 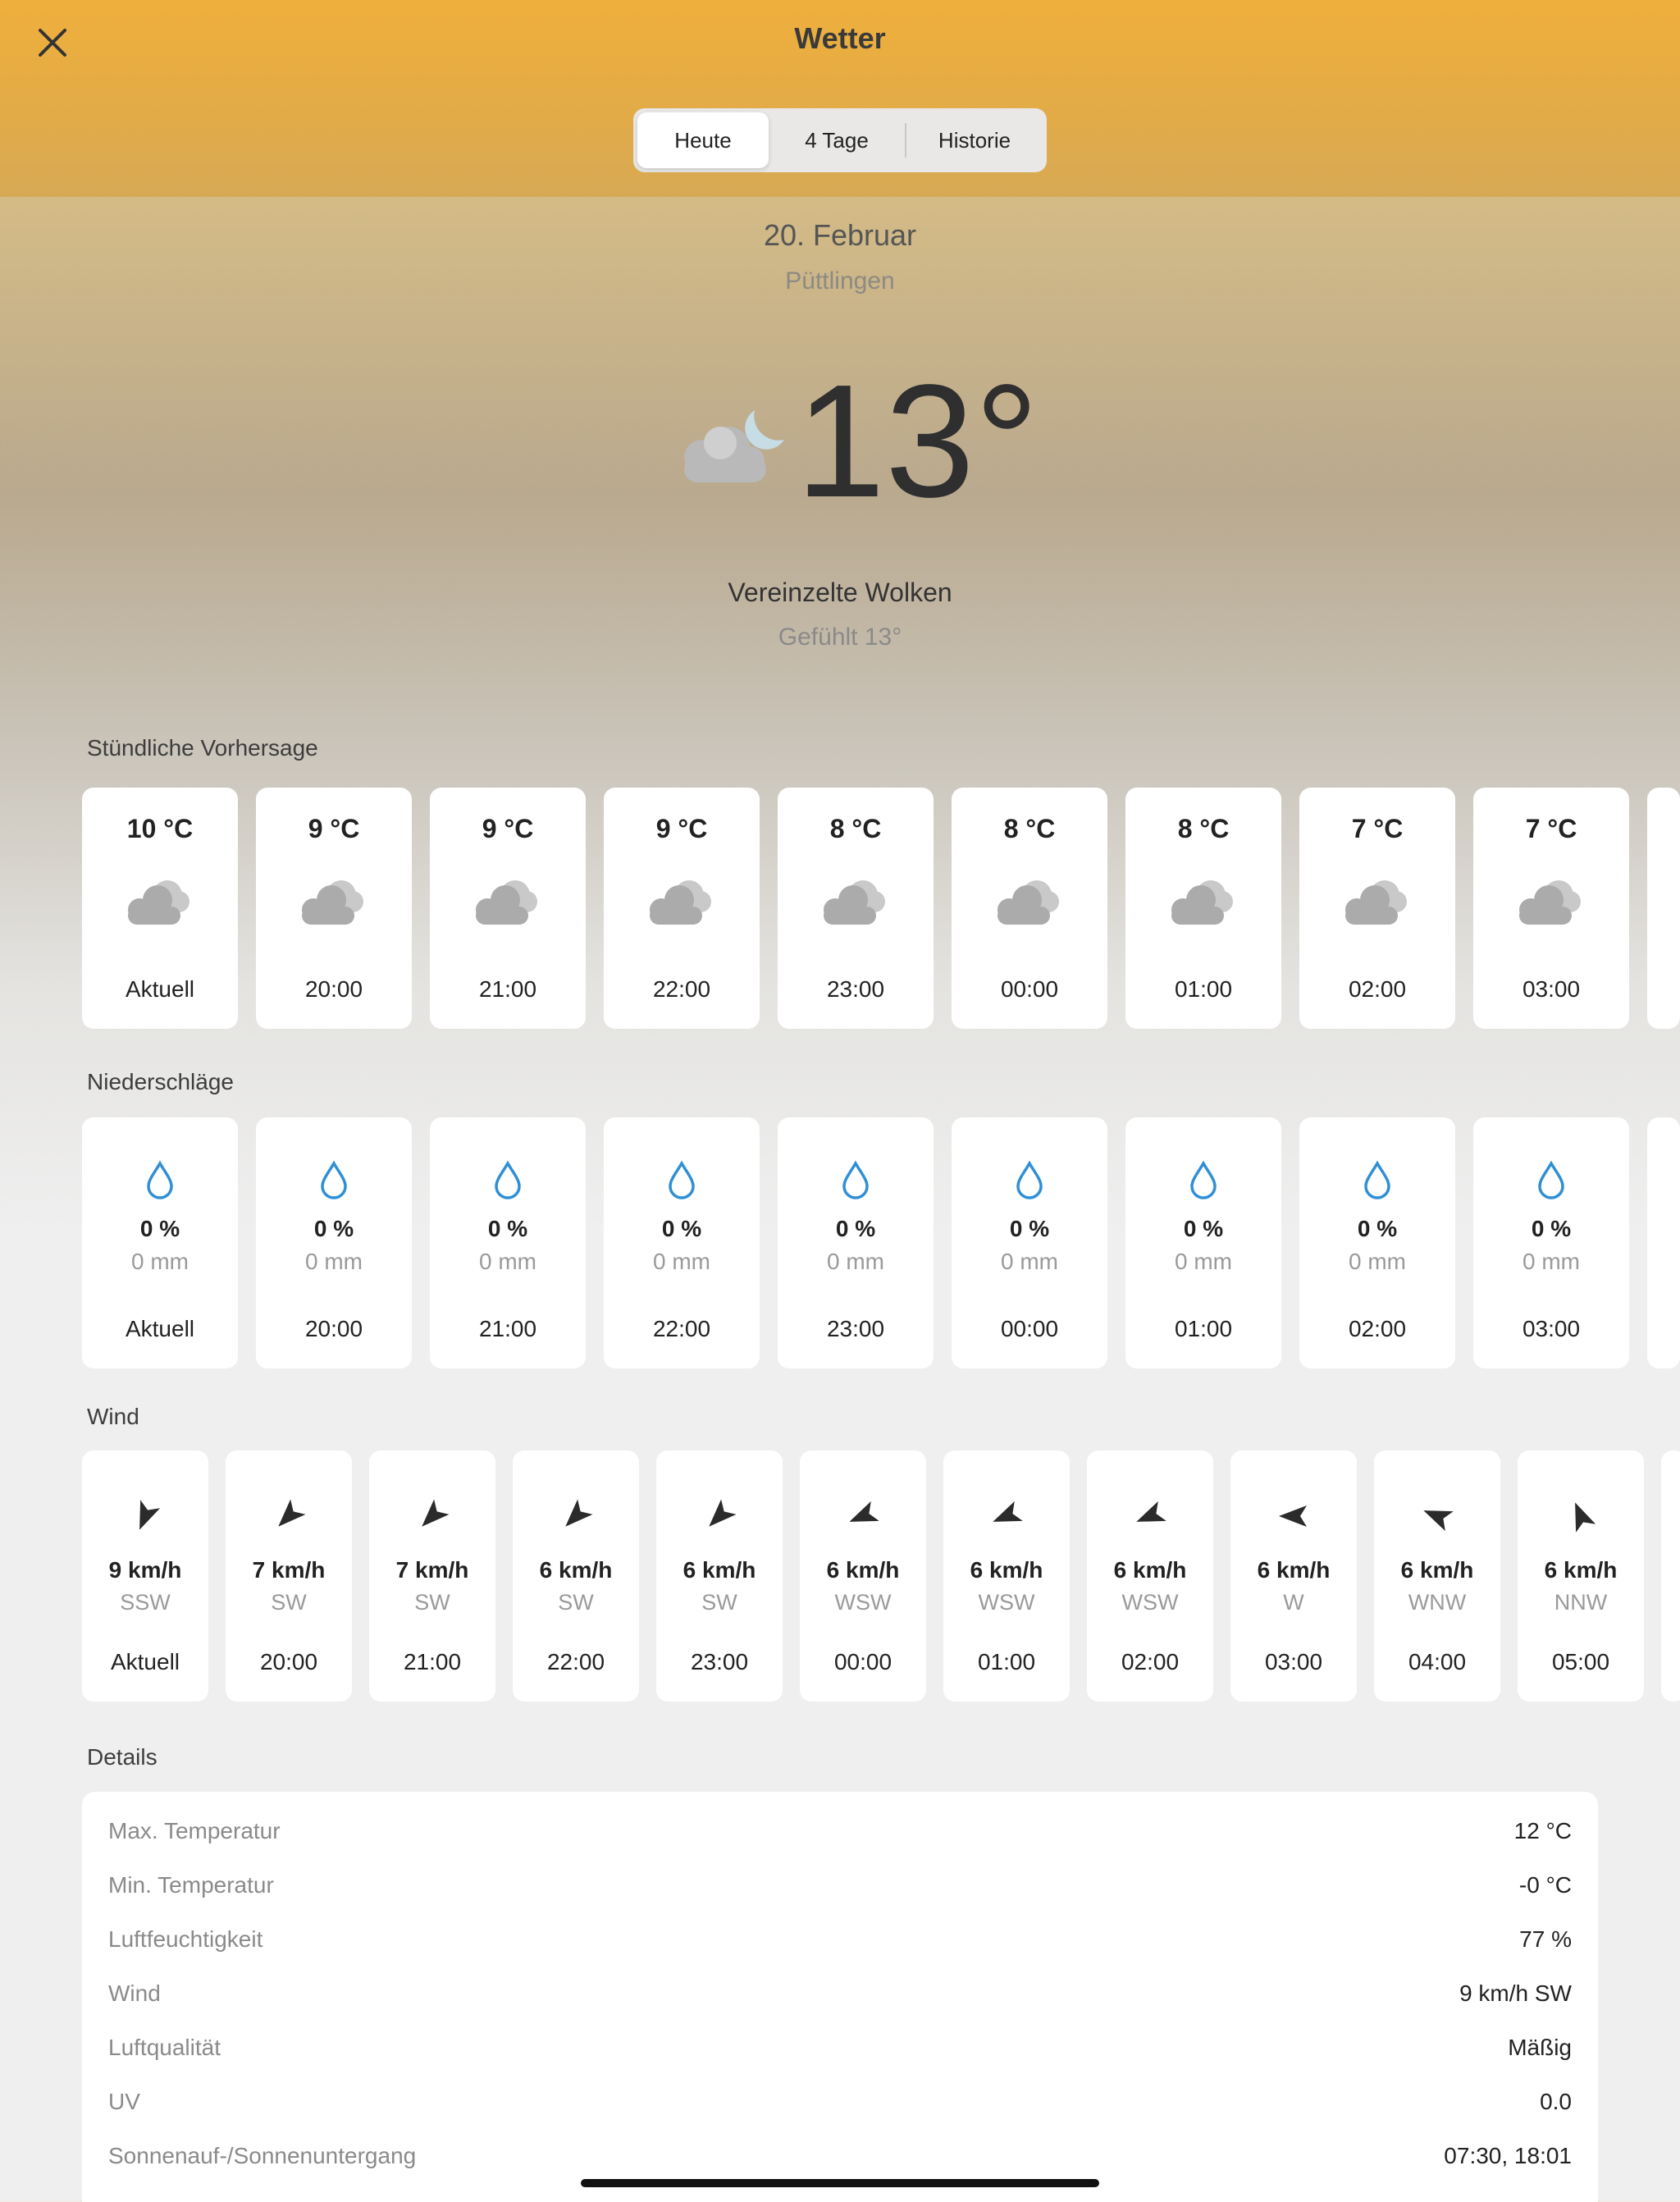 I want to click on precip-card: 0 % 0 mm 23:00, so click(x=856, y=1242).